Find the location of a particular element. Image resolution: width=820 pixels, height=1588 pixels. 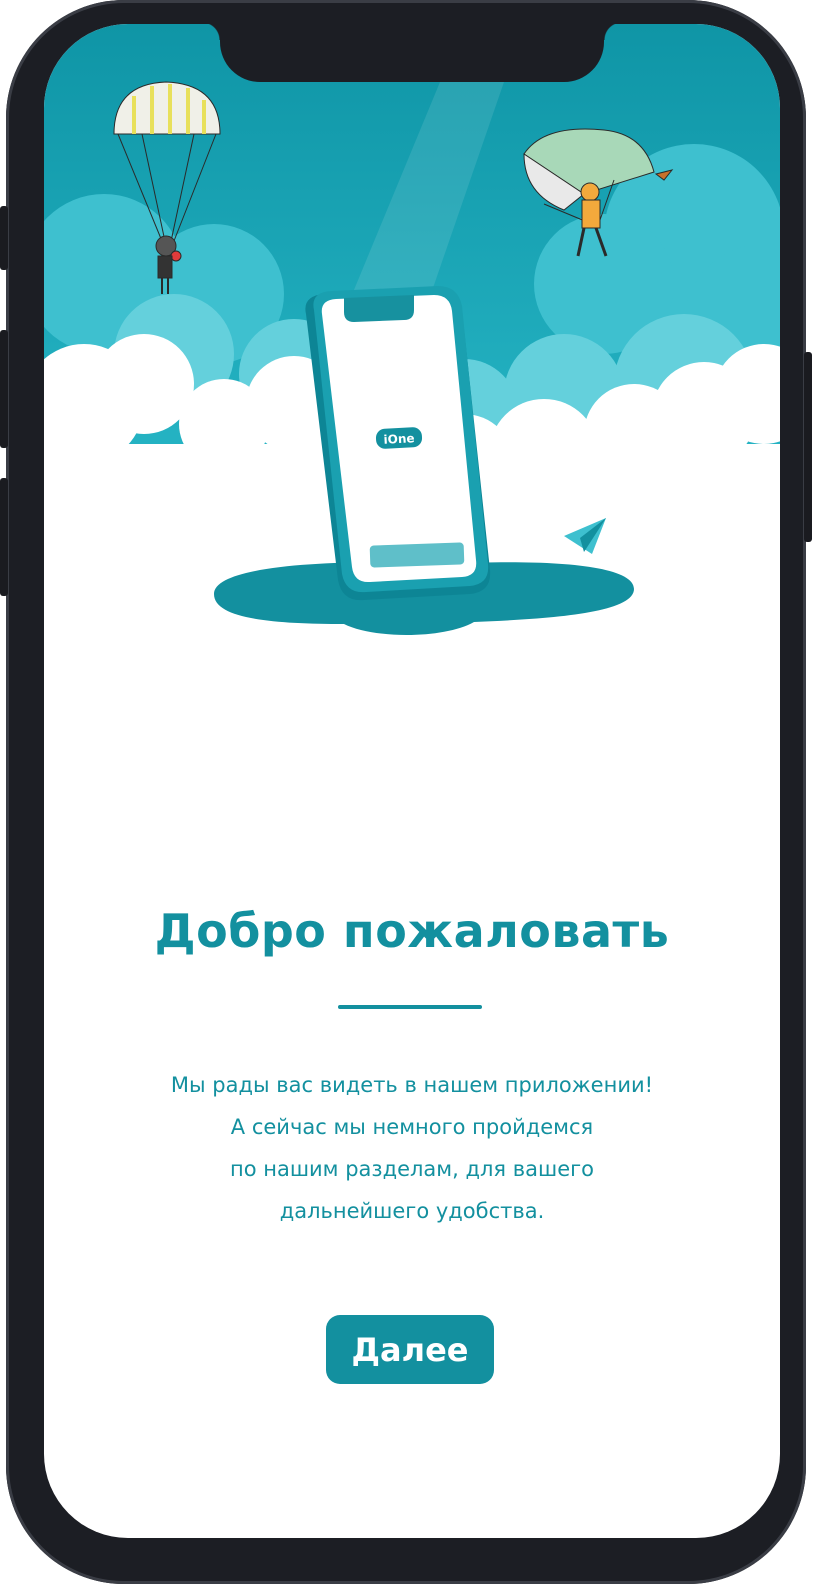

title-divider is located at coordinates (410, 1007).